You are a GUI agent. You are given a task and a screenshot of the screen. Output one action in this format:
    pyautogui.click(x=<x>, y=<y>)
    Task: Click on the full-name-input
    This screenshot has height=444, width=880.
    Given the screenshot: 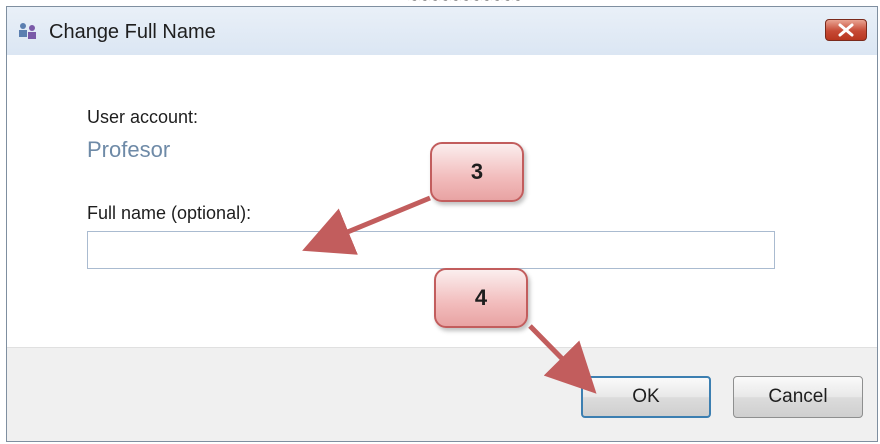 What is the action you would take?
    pyautogui.click(x=431, y=250)
    